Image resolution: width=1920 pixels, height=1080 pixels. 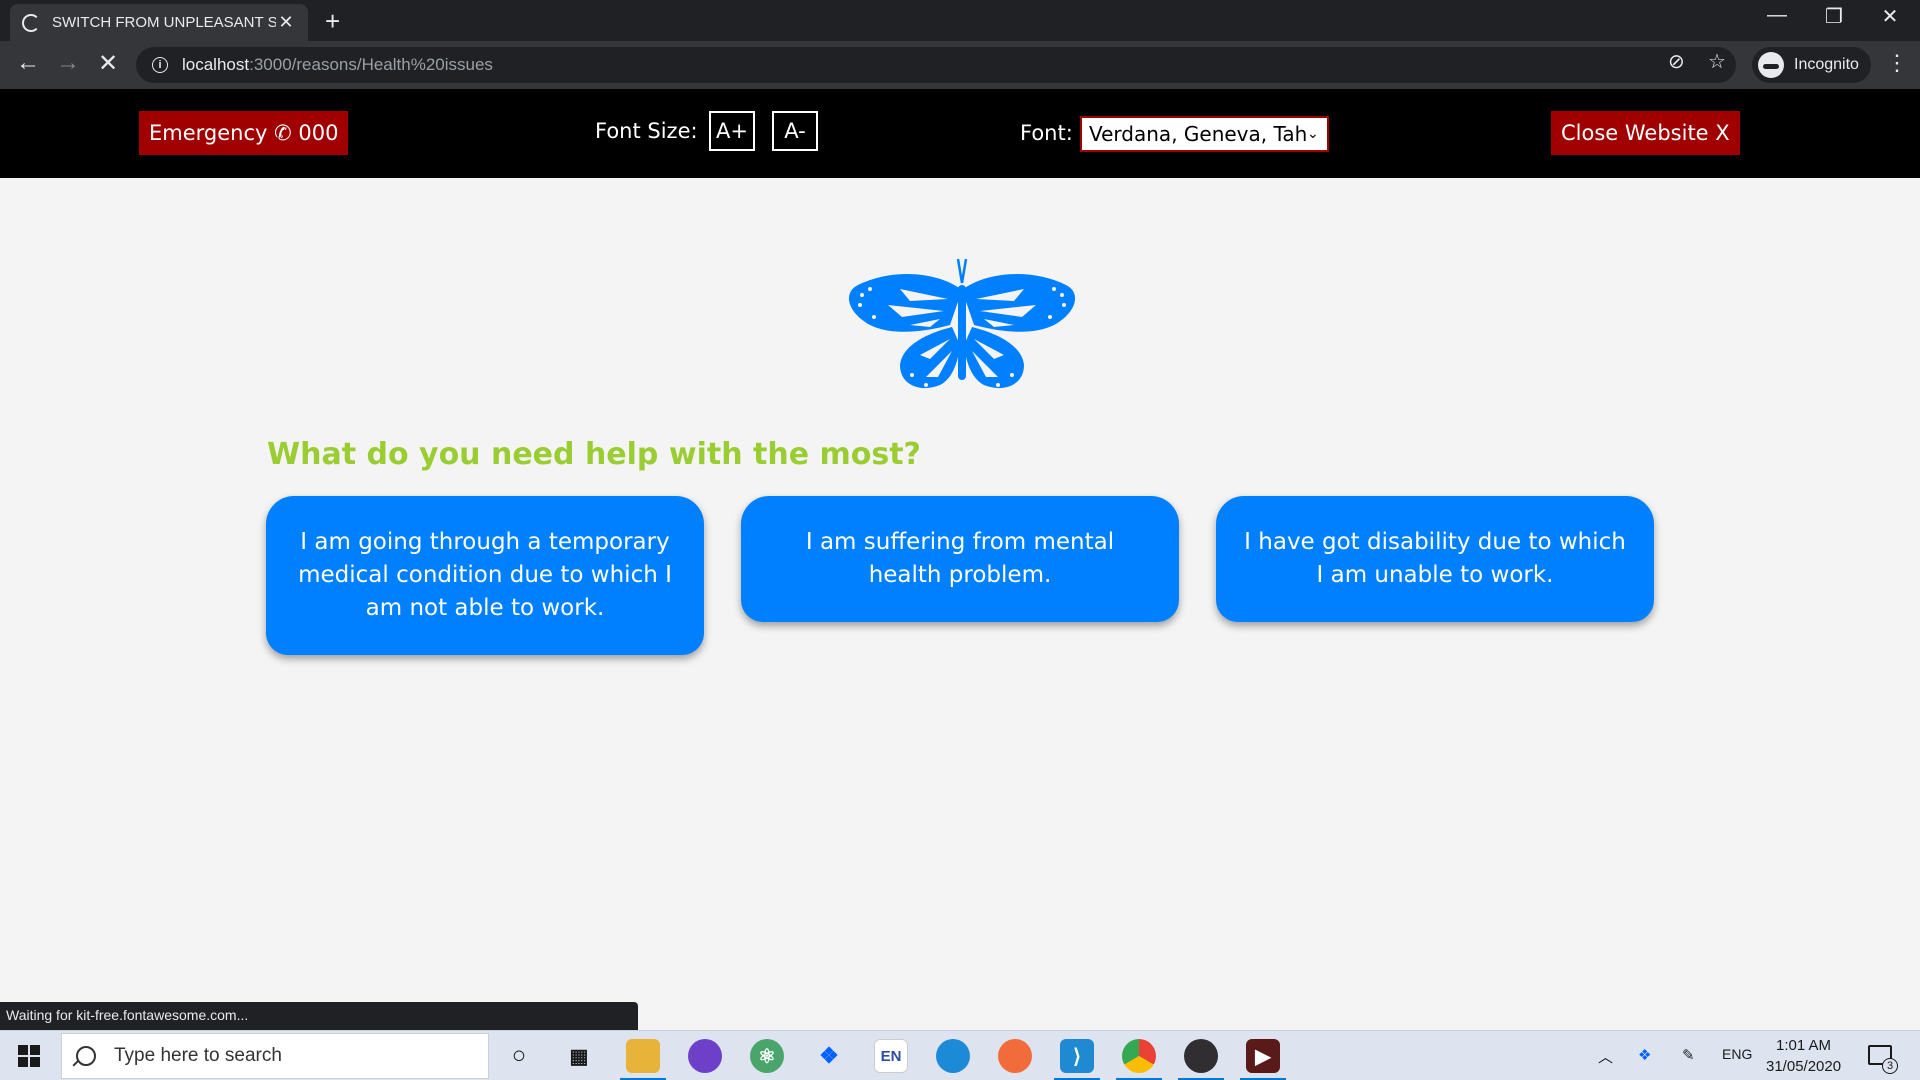 What do you see at coordinates (1077, 1059) in the screenshot?
I see `vscode-icon: ⟩` at bounding box center [1077, 1059].